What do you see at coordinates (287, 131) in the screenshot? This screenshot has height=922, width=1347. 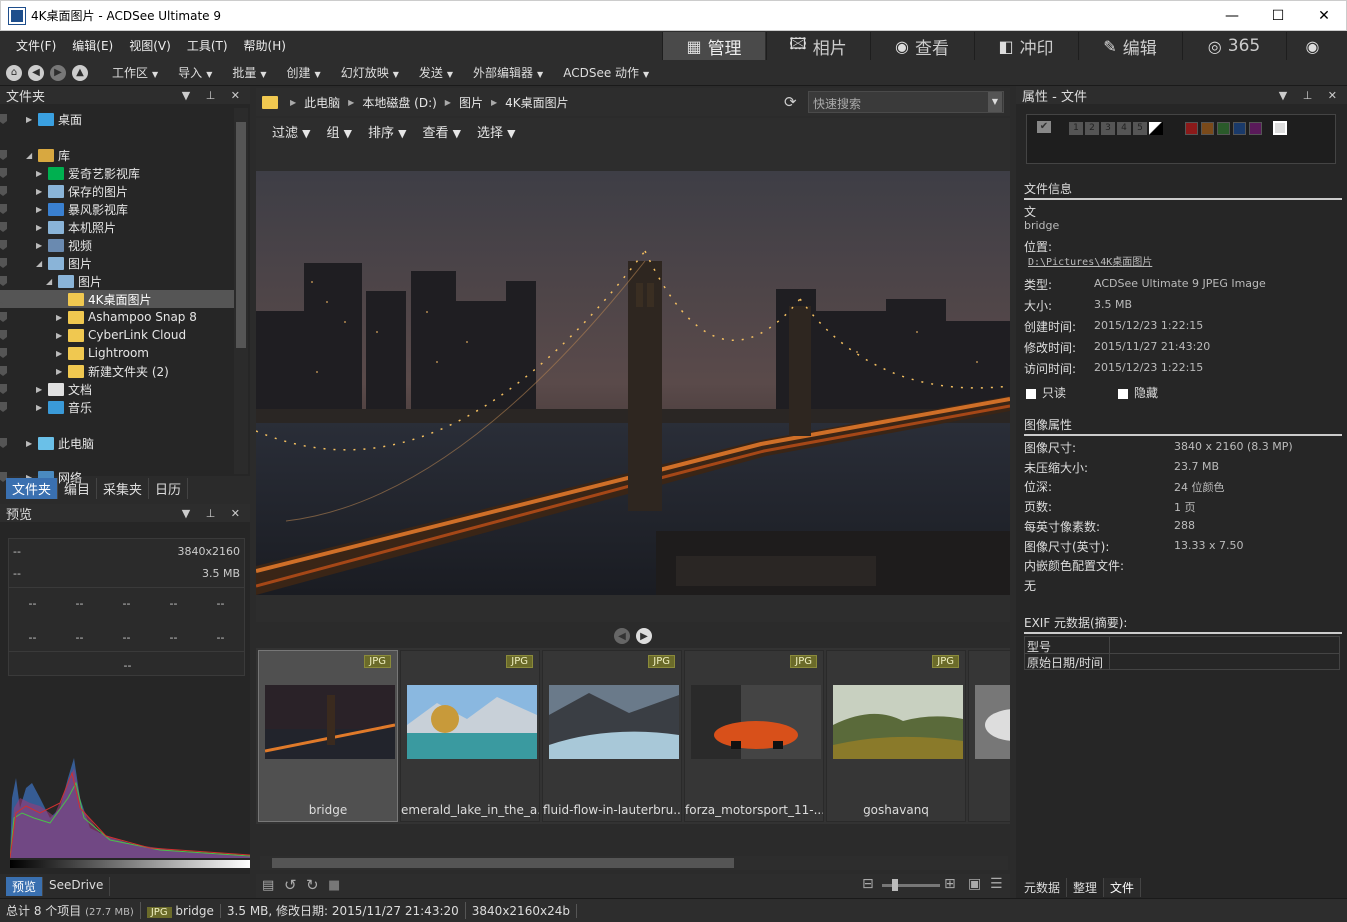 I see `filter-menu: 过滤 ▼` at bounding box center [287, 131].